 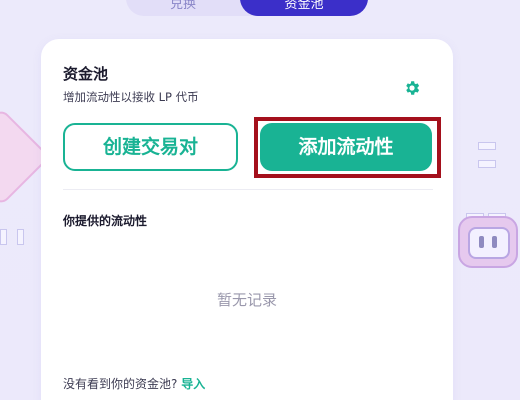 What do you see at coordinates (412, 88) in the screenshot?
I see `gear-icon` at bounding box center [412, 88].